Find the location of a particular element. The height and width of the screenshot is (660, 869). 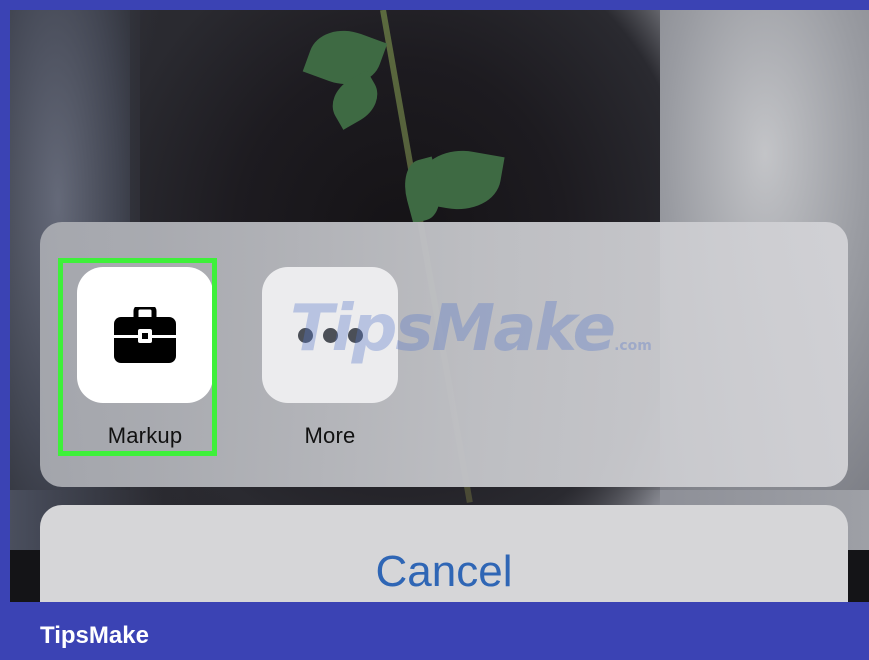

markup-label: Markup is located at coordinates (145, 435).